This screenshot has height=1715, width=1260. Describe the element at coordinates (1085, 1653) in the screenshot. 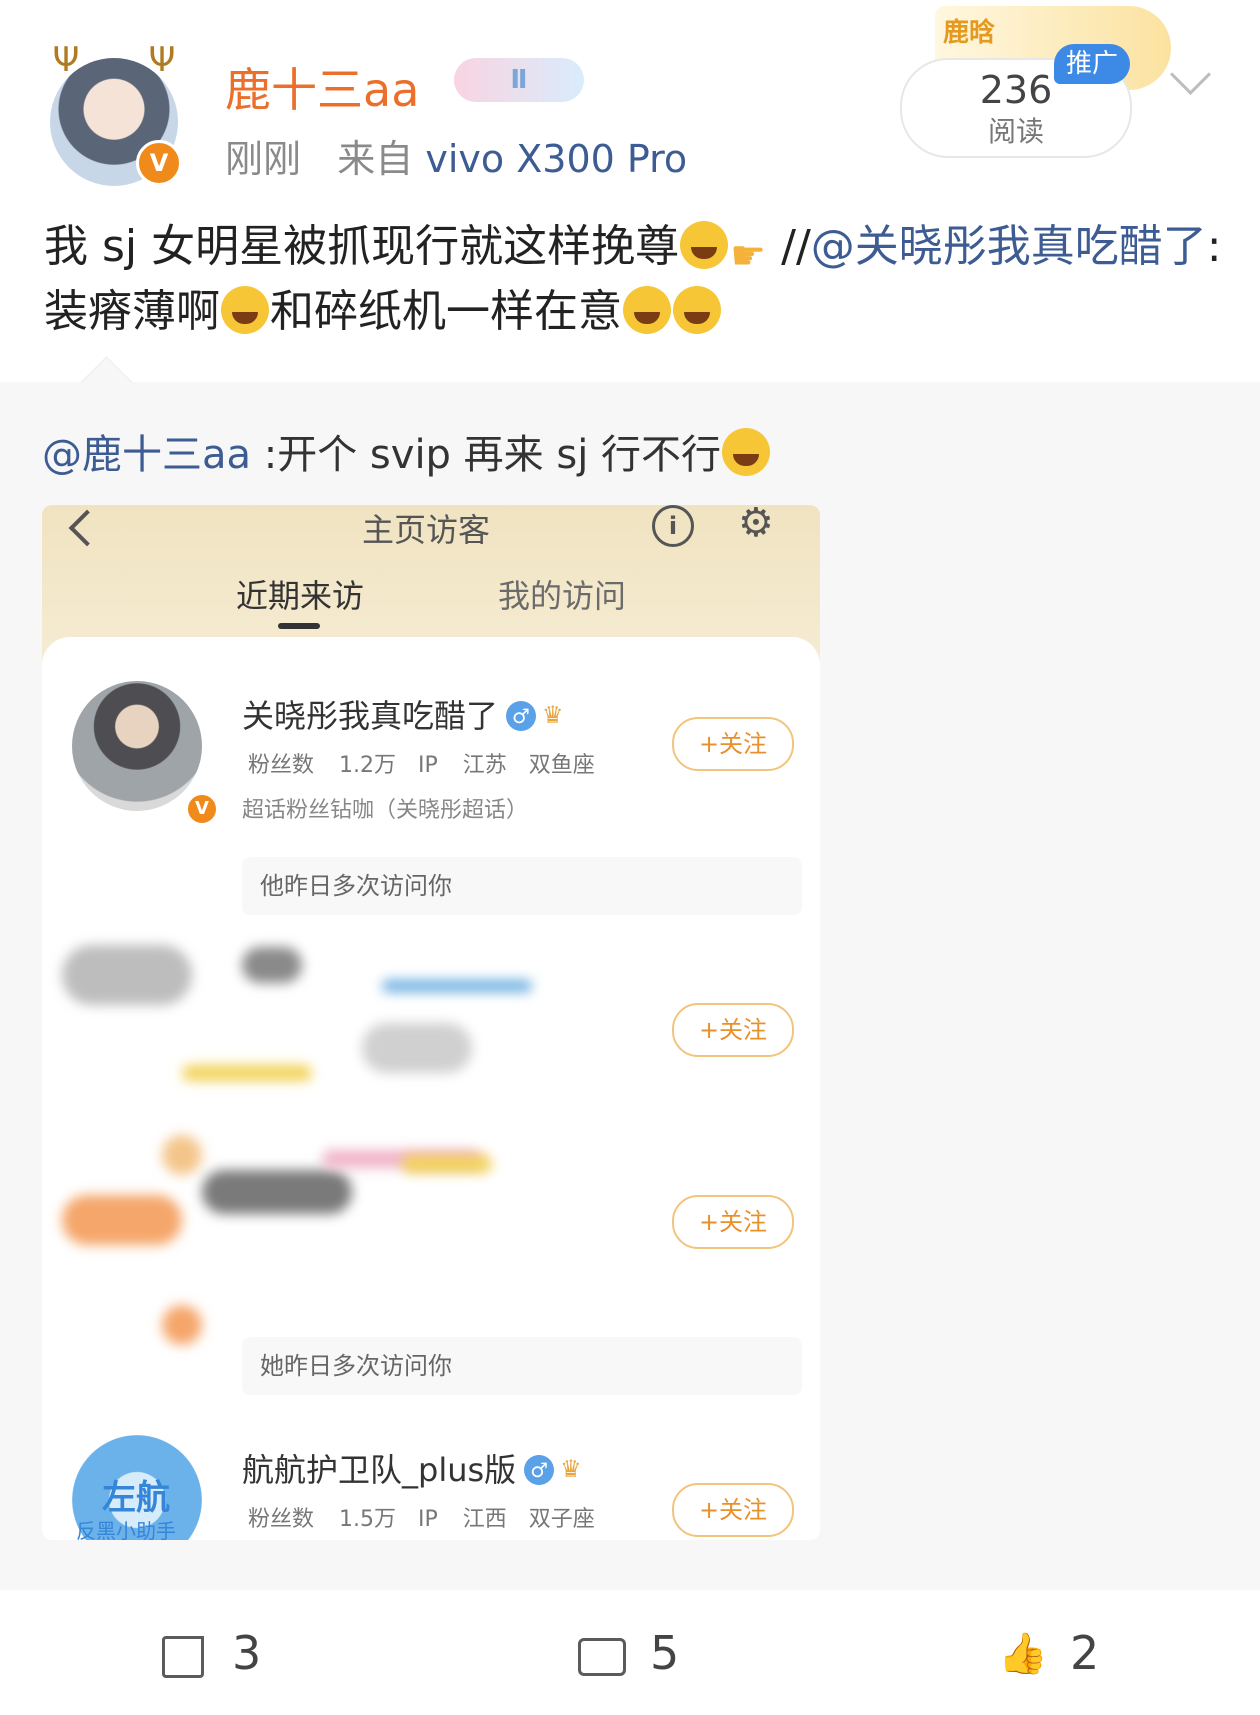

I see `like-count: 2` at that location.